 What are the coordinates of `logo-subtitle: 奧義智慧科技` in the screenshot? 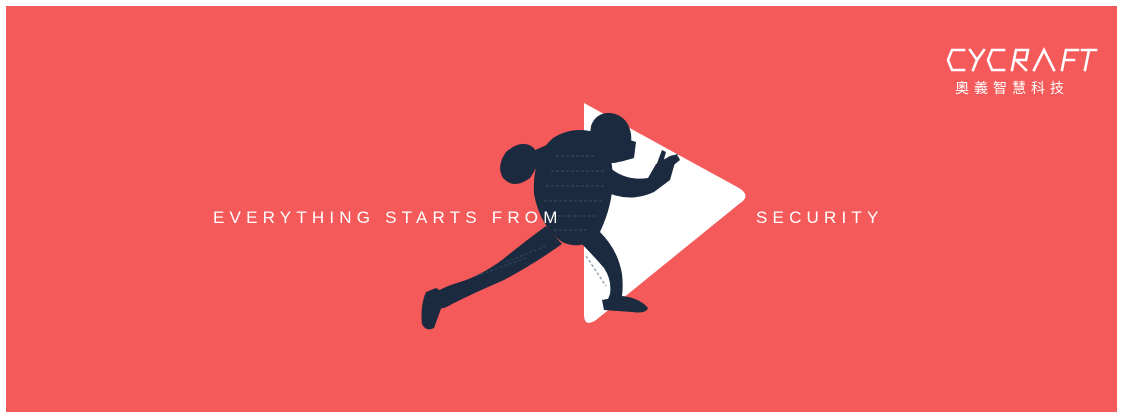 It's located at (1012, 89).